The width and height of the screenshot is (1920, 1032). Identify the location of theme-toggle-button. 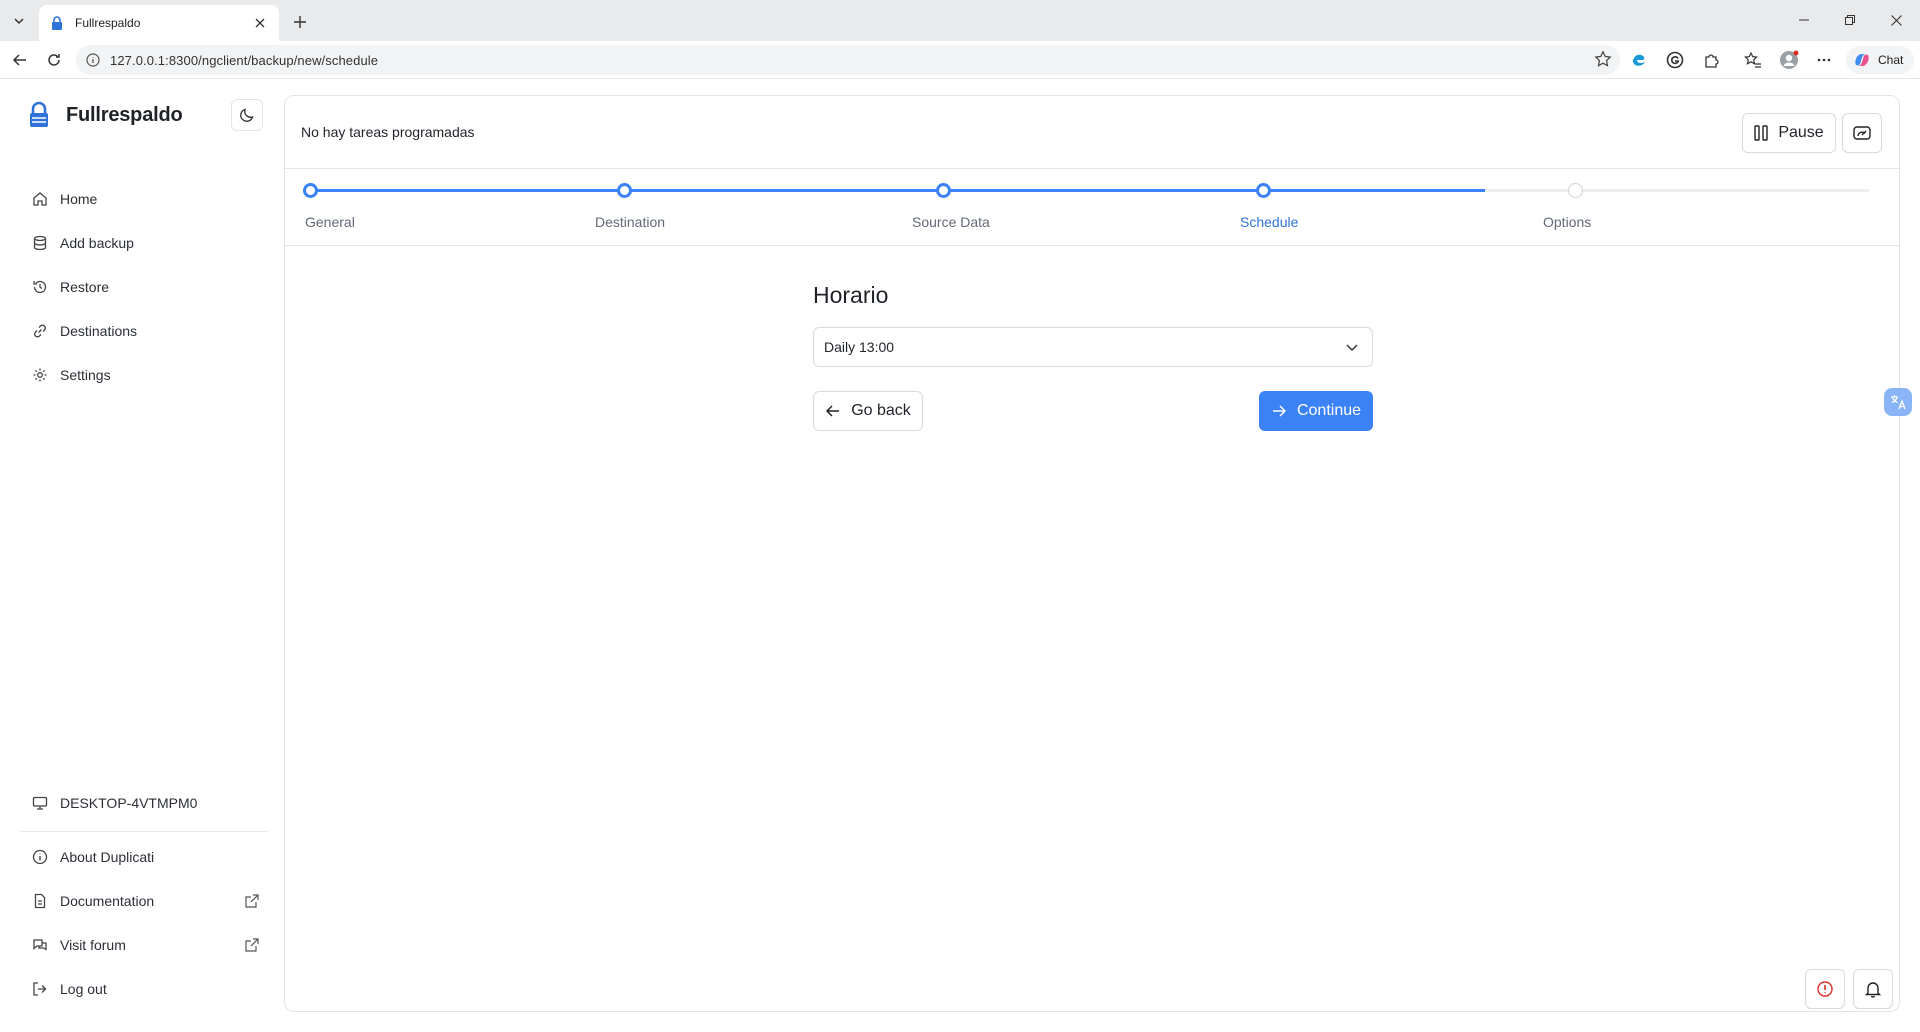
(247, 115).